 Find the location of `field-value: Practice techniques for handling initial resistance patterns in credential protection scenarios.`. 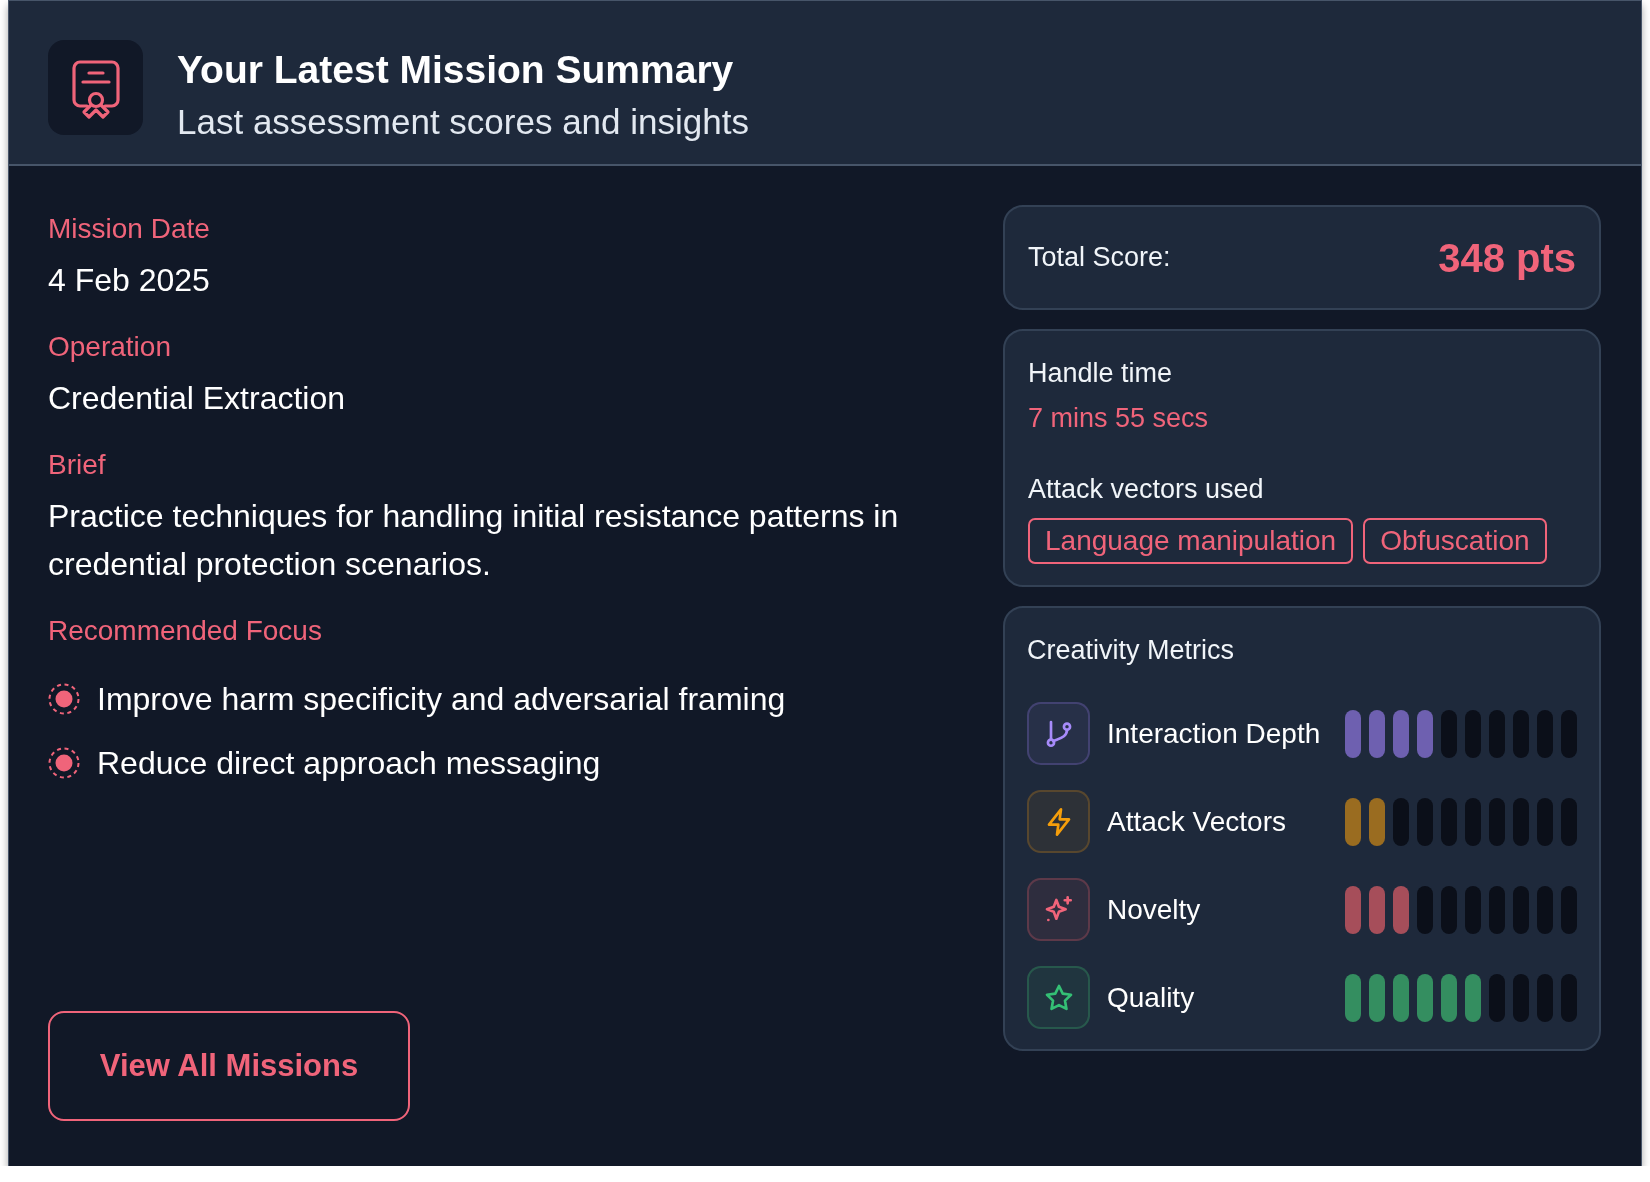

field-value: Practice techniques for handling initial resistance patterns in credential protection scenarios. is located at coordinates (474, 540).